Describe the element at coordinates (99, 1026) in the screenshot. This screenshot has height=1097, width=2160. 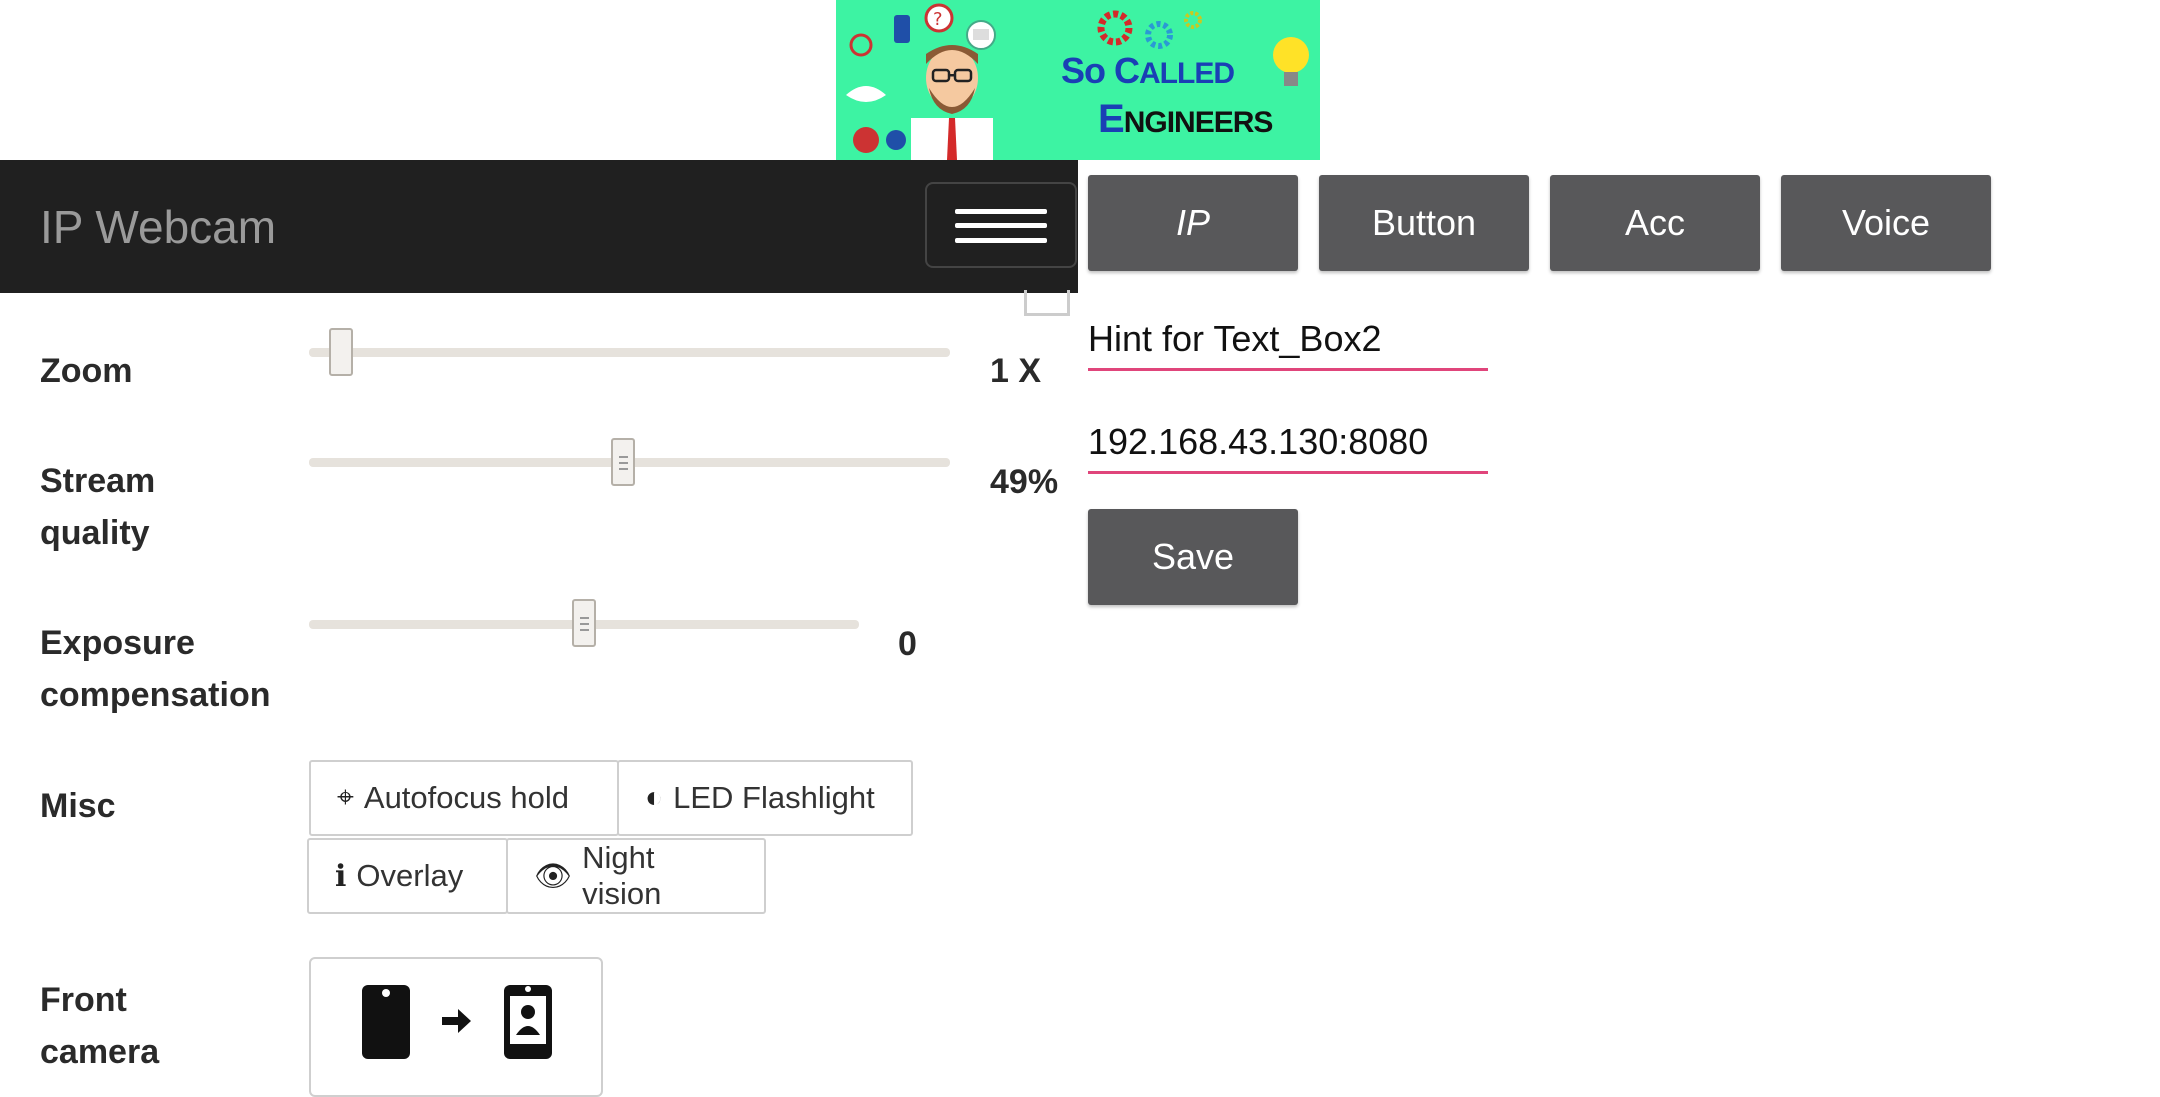
I see `front-camera-label: Front camera` at that location.